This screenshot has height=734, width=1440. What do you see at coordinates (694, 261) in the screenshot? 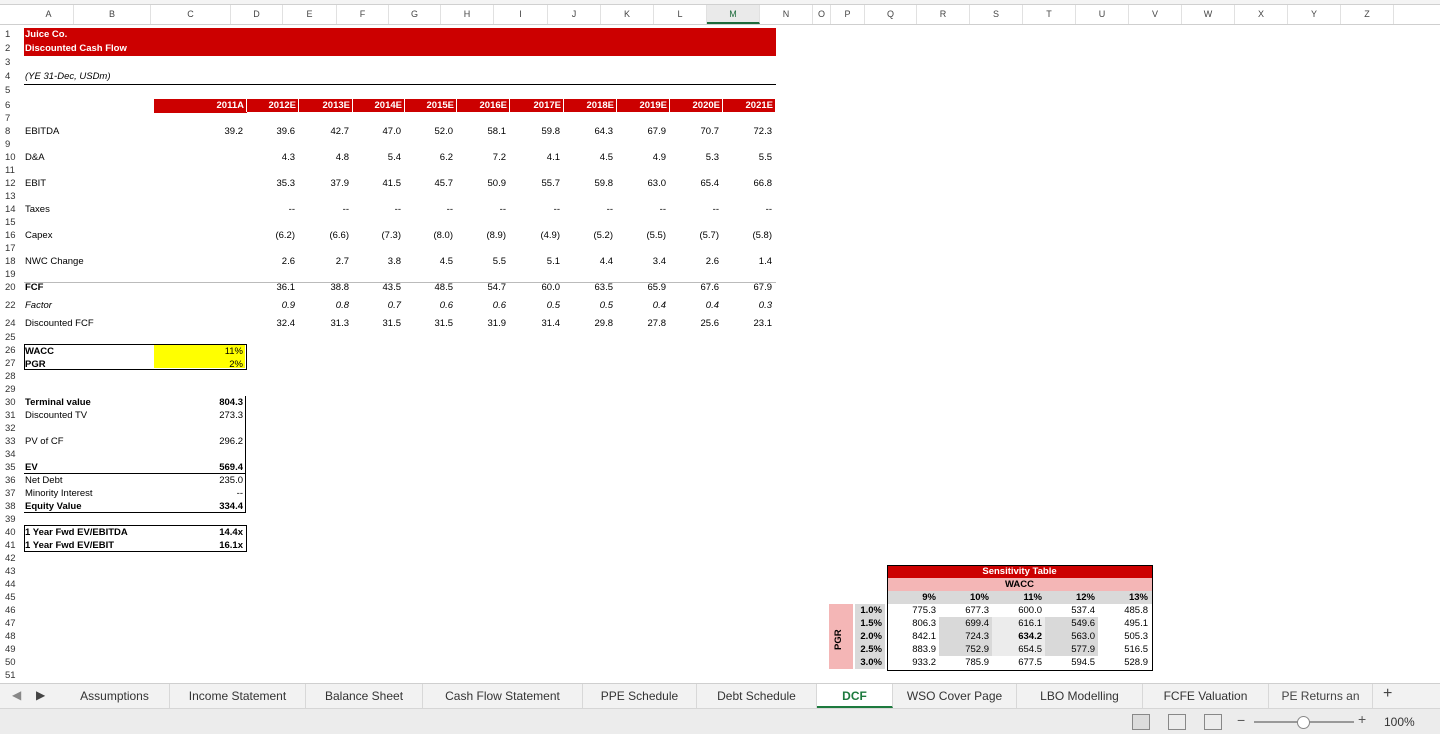
I see `table-cell: 2.6` at bounding box center [694, 261].